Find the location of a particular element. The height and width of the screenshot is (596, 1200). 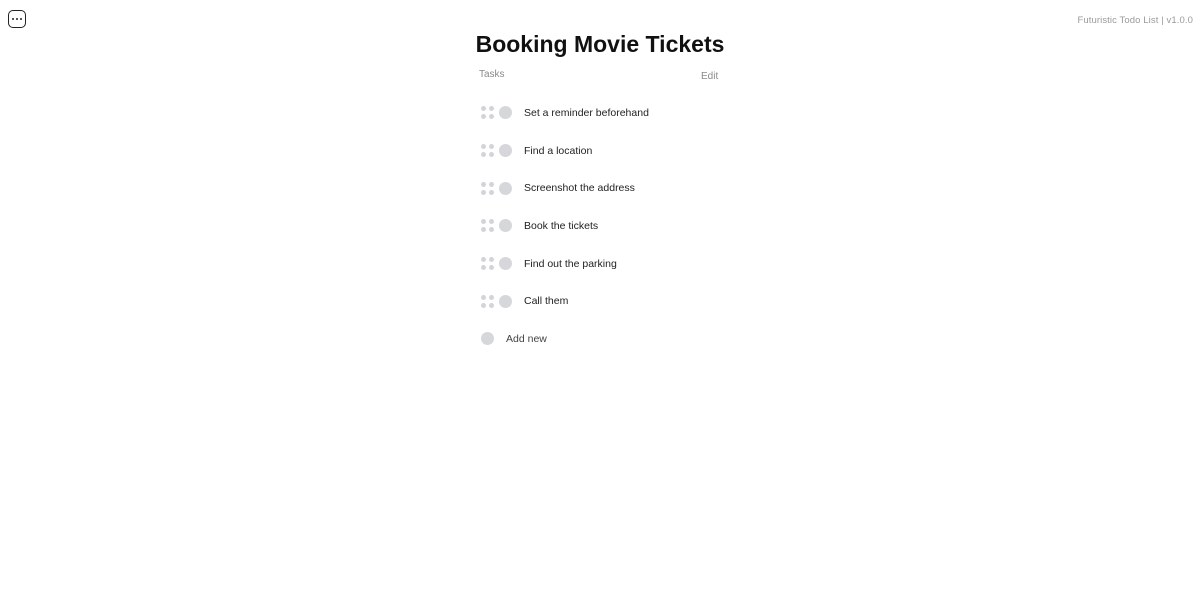

task-row: Set a reminder beforehand is located at coordinates (631, 113).